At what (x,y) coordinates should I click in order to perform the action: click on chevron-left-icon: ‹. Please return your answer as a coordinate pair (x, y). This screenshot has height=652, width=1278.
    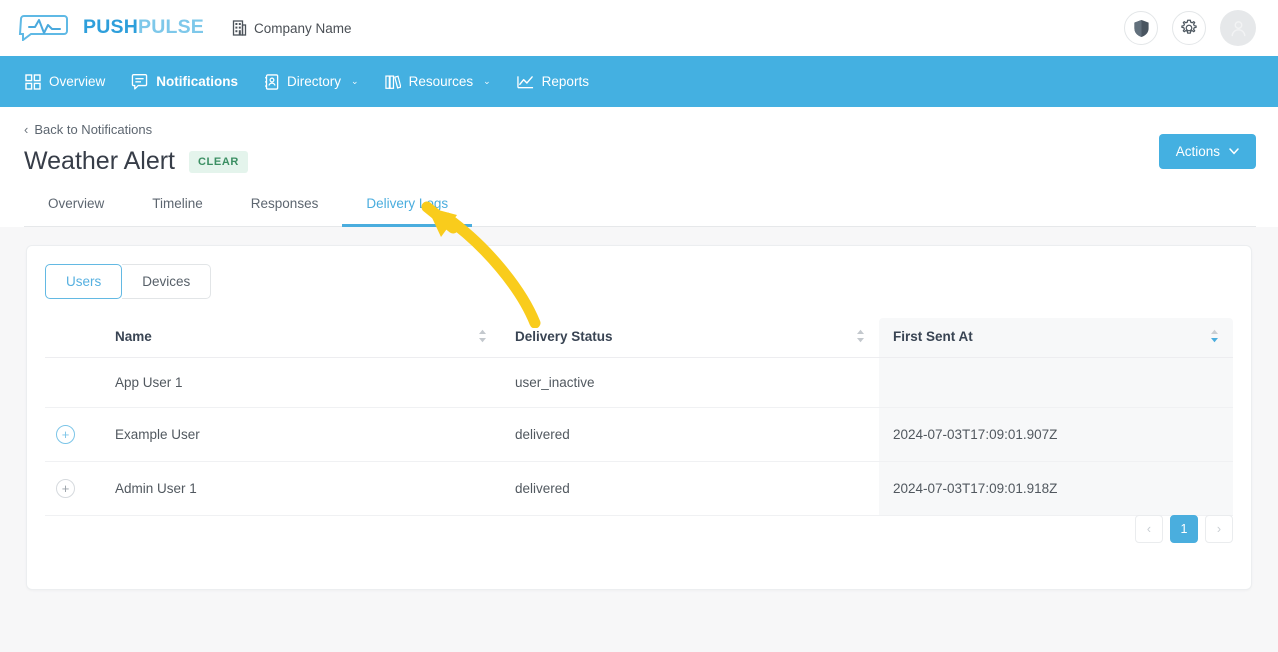
    Looking at the image, I should click on (26, 129).